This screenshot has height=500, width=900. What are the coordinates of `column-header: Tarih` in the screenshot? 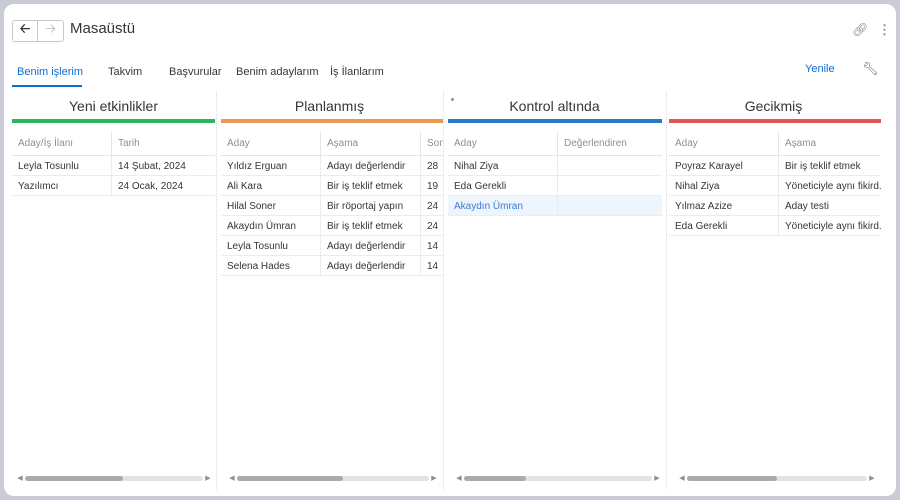 It's located at (163, 143).